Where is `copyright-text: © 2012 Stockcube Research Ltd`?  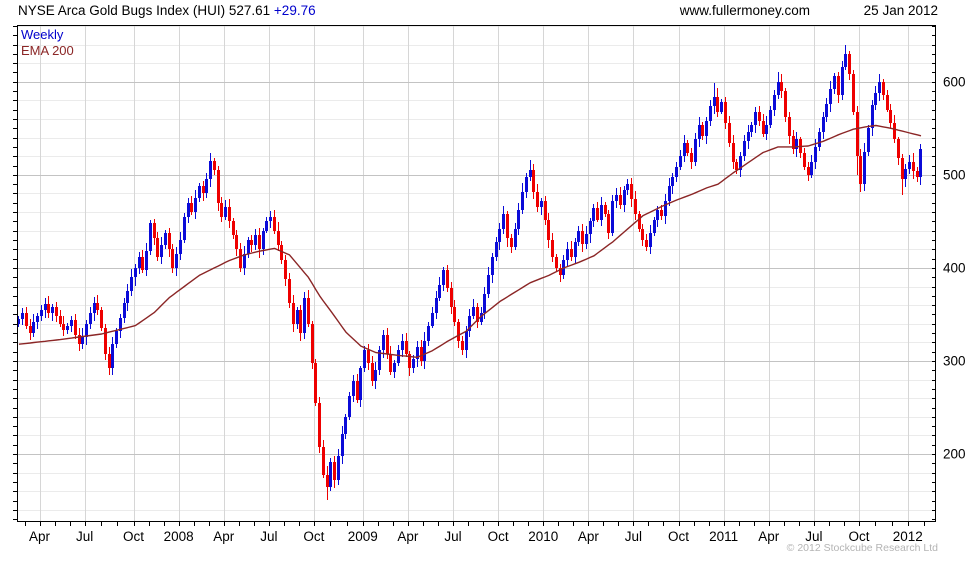 copyright-text: © 2012 Stockcube Research Ltd is located at coordinates (862, 548).